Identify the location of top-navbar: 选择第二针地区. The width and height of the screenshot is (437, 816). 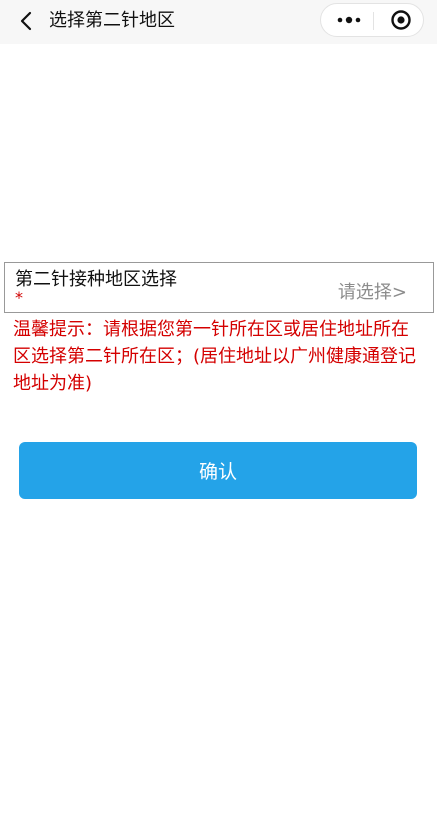
(218, 22).